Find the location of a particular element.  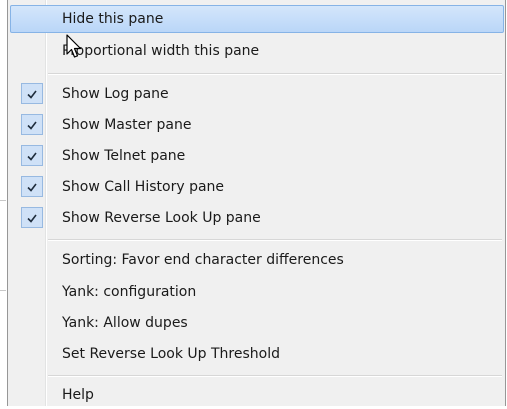

menu-item-label: Set Reverse Look Up Threshold is located at coordinates (171, 354).